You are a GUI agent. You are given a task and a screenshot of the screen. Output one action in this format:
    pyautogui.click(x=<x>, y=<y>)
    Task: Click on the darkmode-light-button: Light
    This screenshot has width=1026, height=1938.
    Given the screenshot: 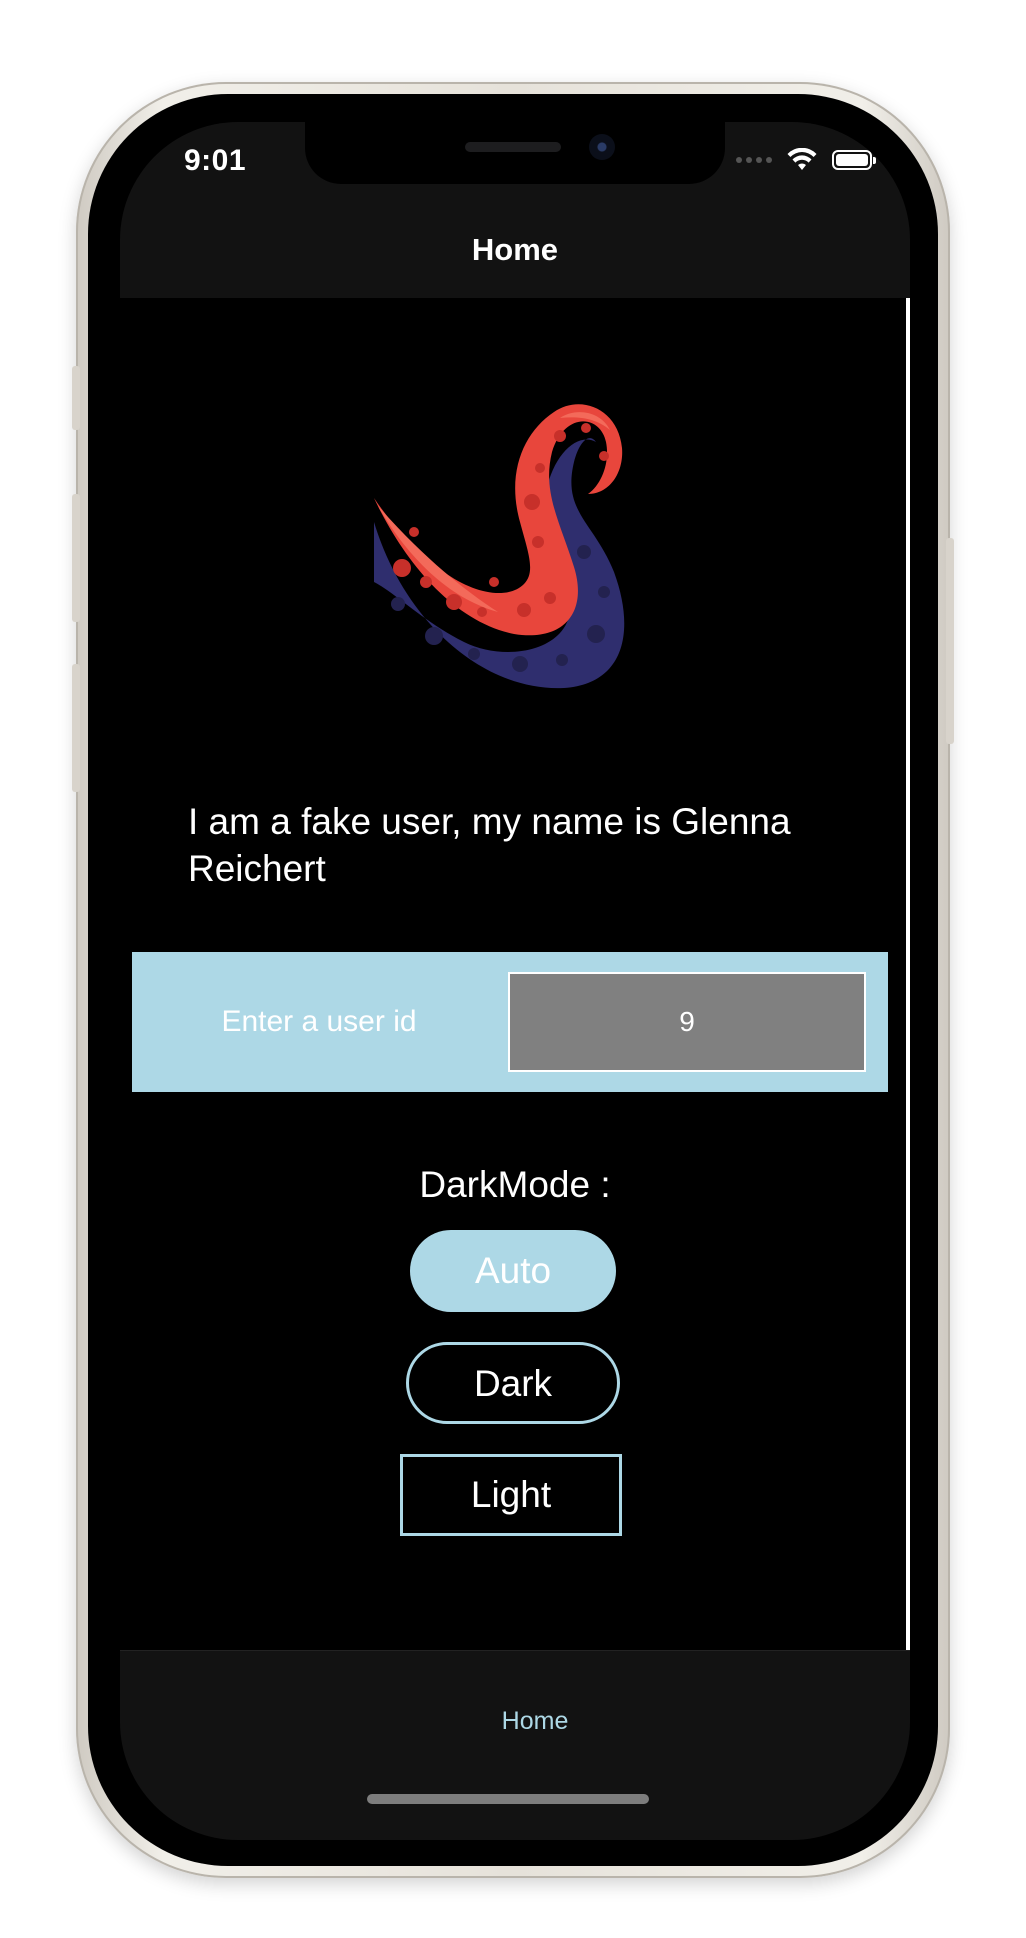 What is the action you would take?
    pyautogui.click(x=511, y=1495)
    